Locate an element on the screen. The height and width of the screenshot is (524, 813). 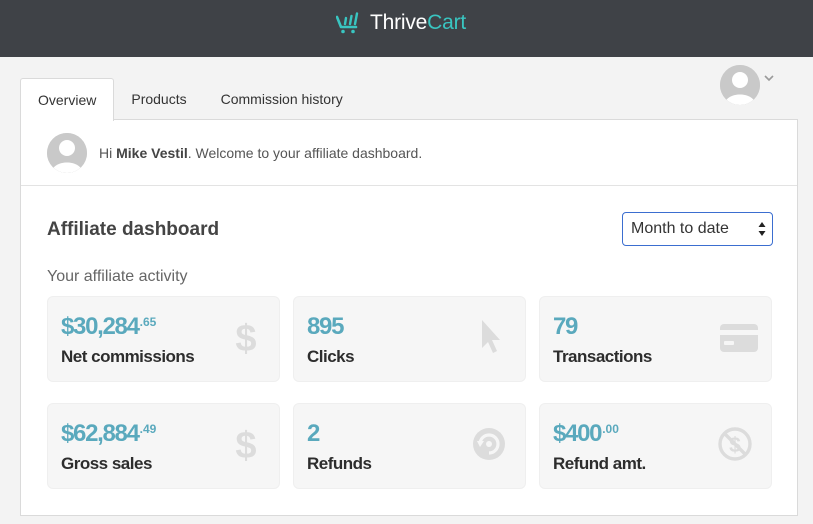
select-arrows-icon is located at coordinates (762, 229).